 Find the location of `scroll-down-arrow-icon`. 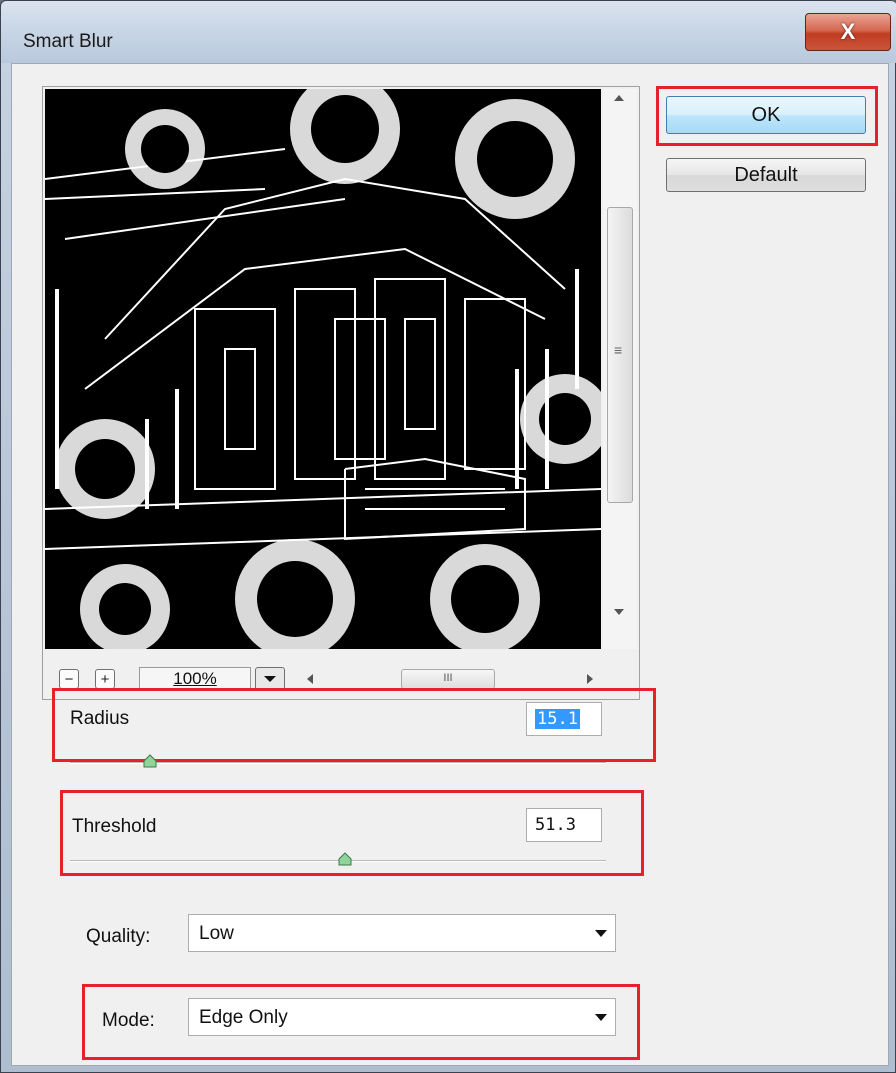

scroll-down-arrow-icon is located at coordinates (619, 612).